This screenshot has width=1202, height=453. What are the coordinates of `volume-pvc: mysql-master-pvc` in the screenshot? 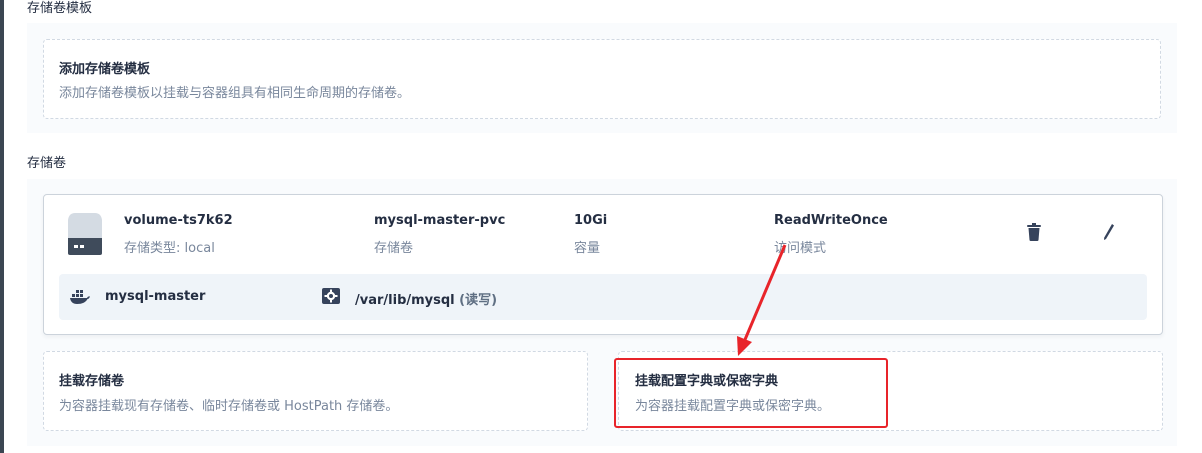 It's located at (440, 220).